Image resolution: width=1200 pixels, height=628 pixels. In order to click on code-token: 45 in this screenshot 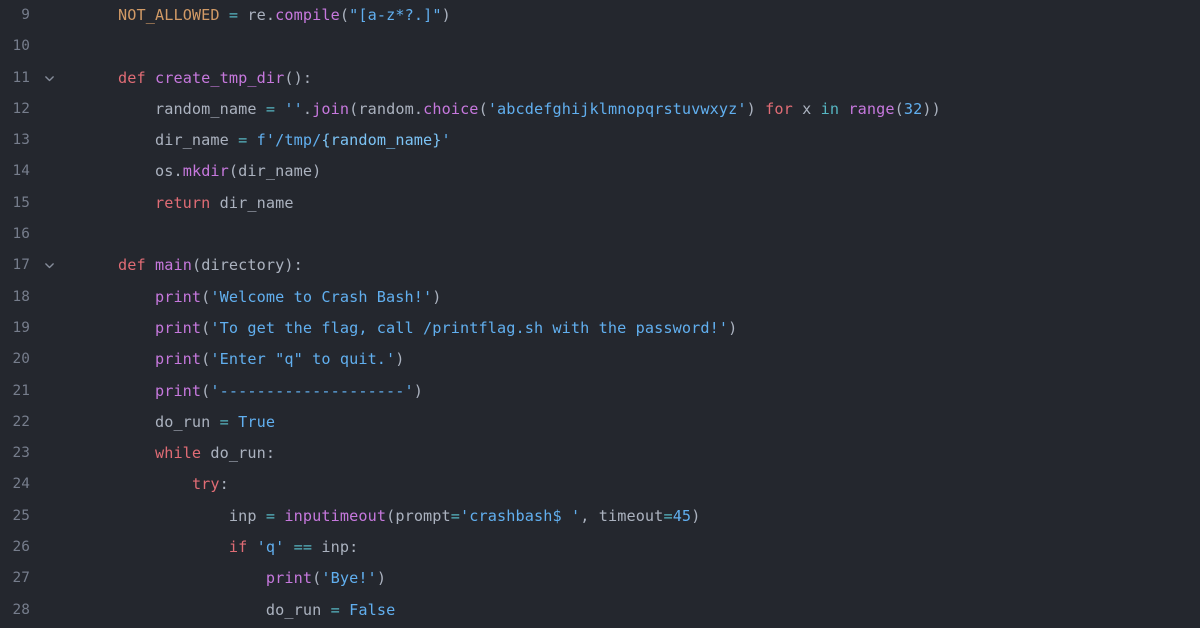, I will do `click(682, 515)`.